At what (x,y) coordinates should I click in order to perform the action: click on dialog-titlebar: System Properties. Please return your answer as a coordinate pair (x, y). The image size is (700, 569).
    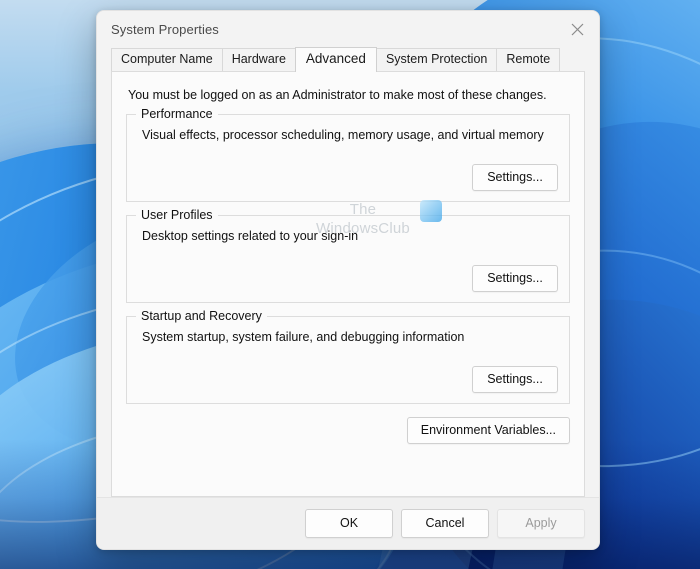
    Looking at the image, I should click on (348, 29).